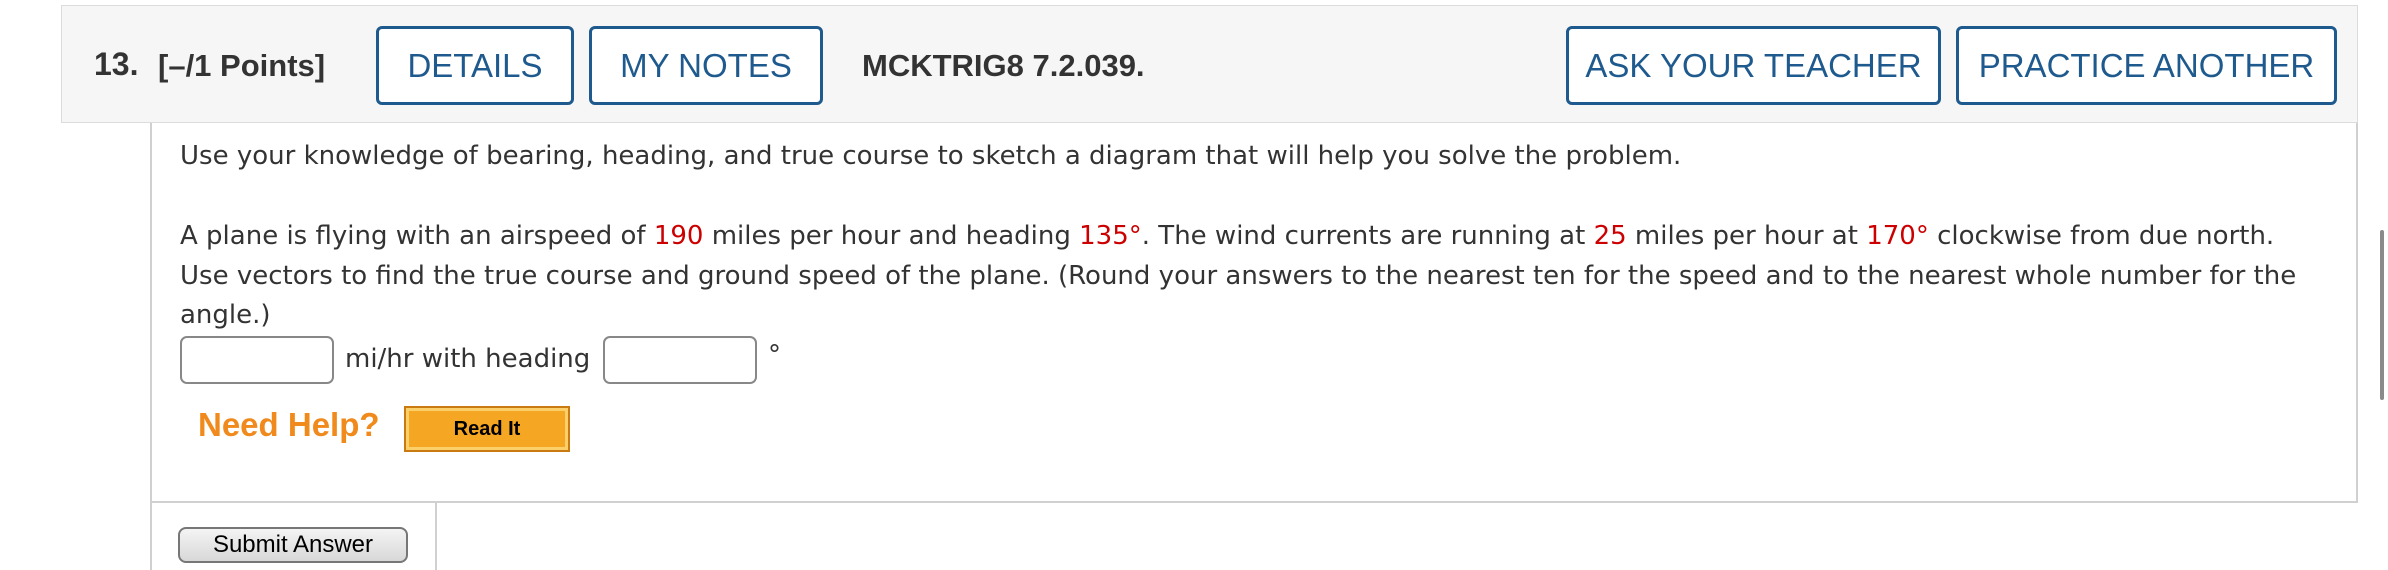 The image size is (2388, 570). What do you see at coordinates (289, 424) in the screenshot?
I see `need-help-label: Need Help?` at bounding box center [289, 424].